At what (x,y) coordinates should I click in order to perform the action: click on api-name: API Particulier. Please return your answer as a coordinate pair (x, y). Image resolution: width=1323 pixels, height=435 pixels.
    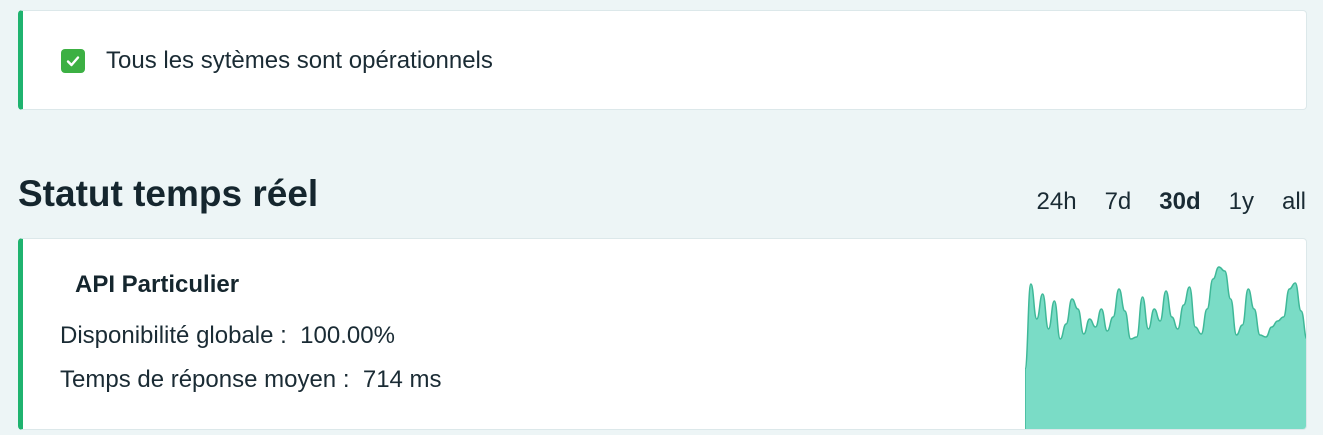
    Looking at the image, I should click on (157, 284).